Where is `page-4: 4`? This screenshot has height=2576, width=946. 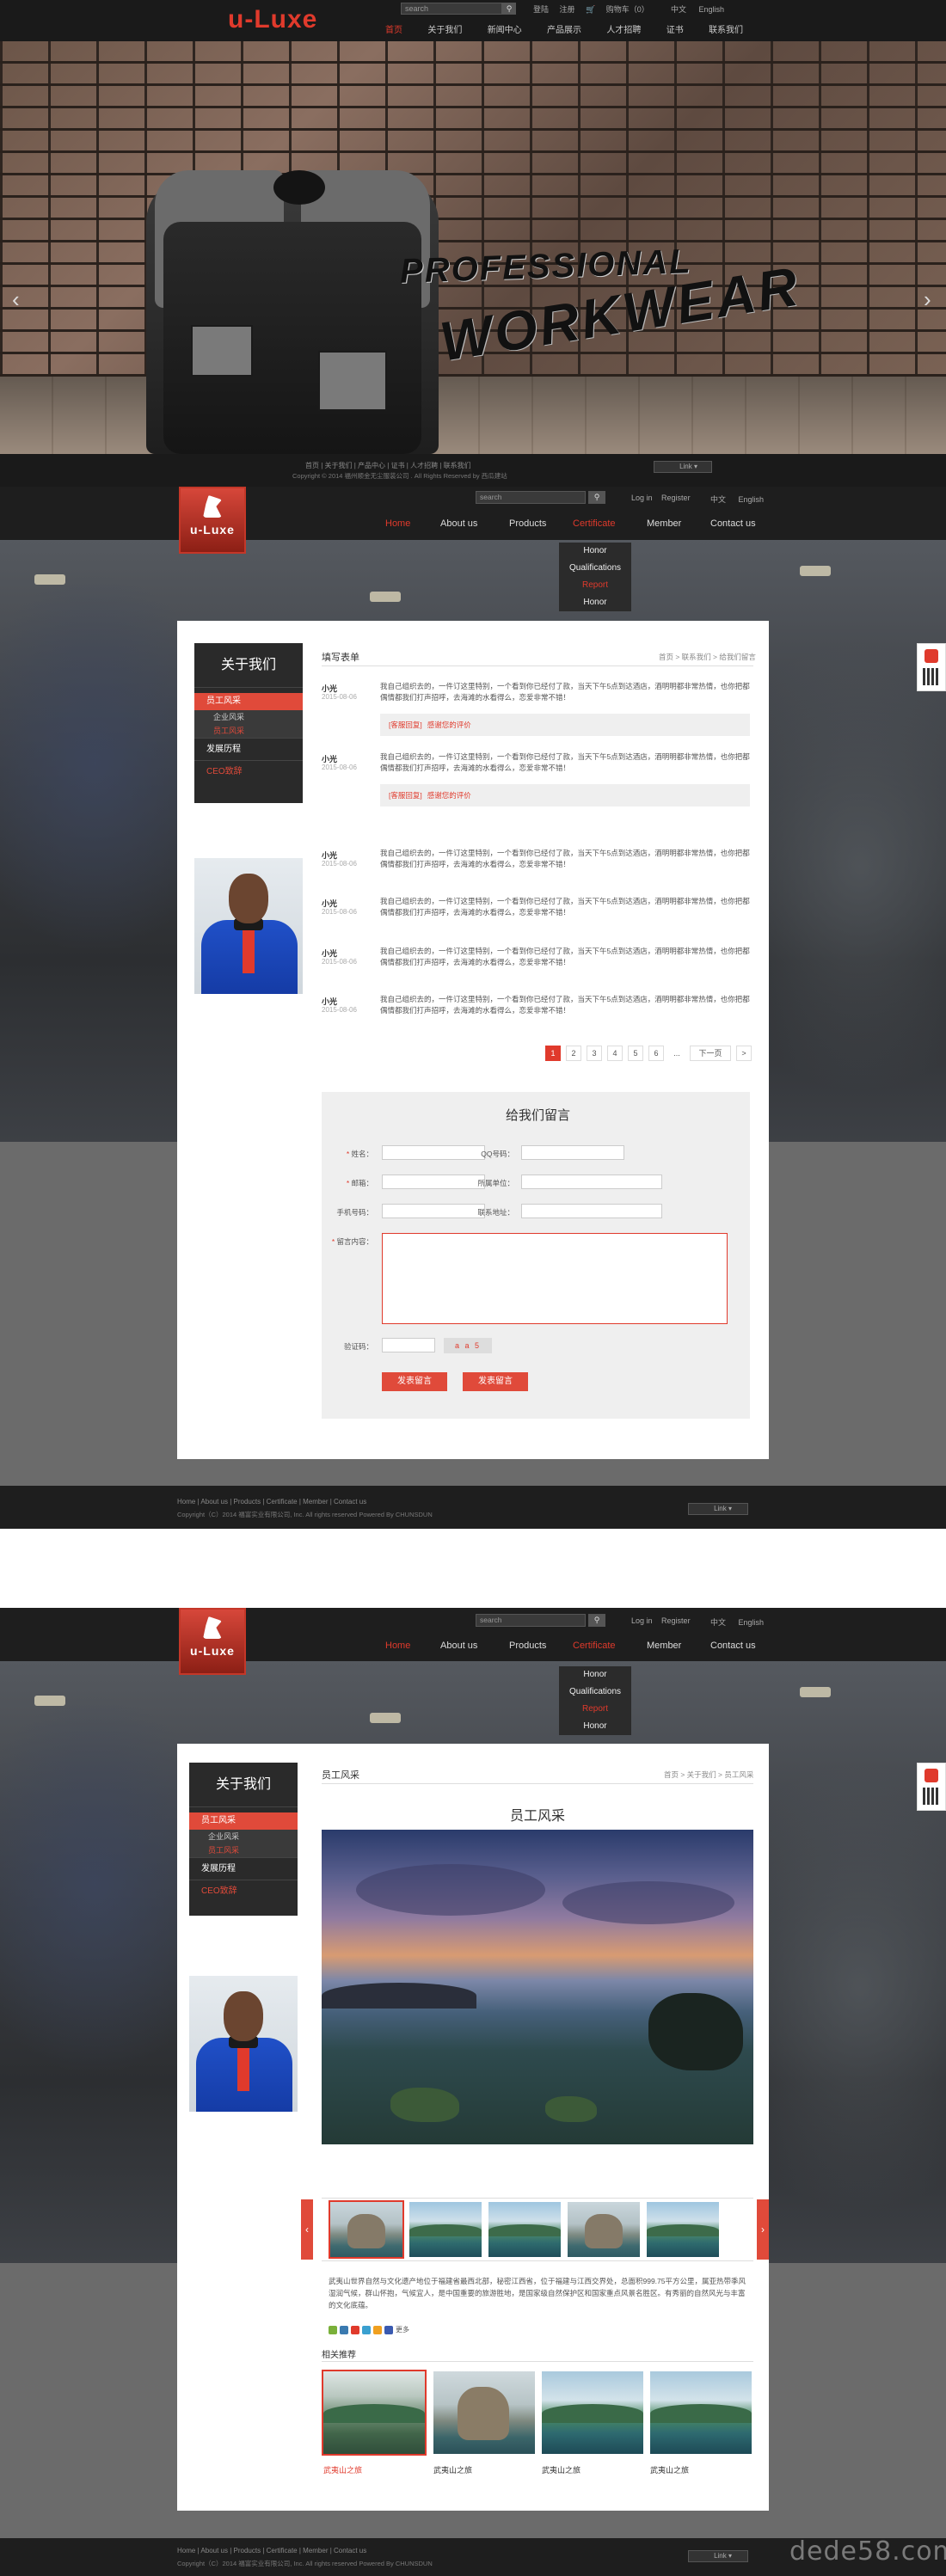 page-4: 4 is located at coordinates (615, 1053).